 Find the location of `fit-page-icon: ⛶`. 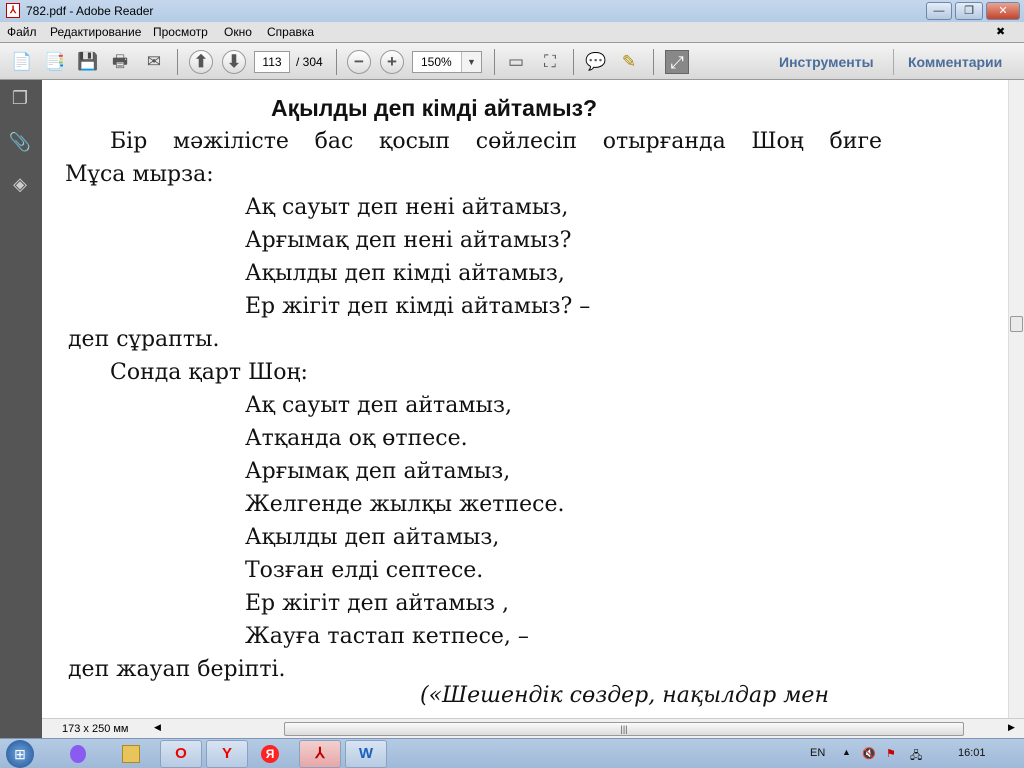

fit-page-icon: ⛶ is located at coordinates (550, 62).